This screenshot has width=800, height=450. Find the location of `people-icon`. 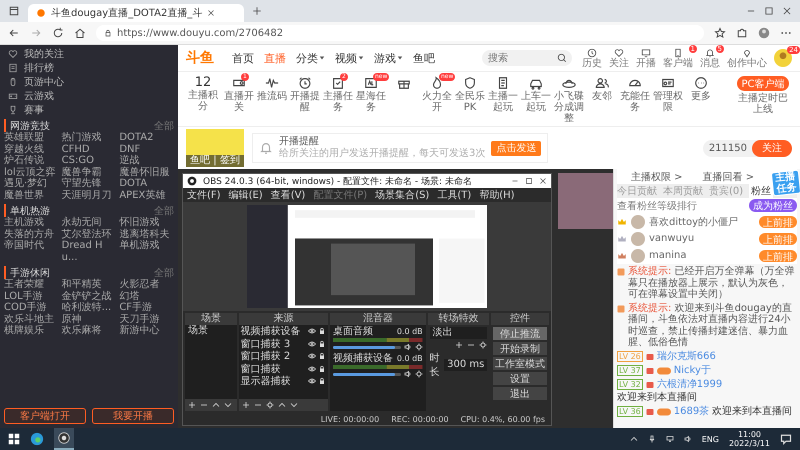

people-icon is located at coordinates (602, 83).